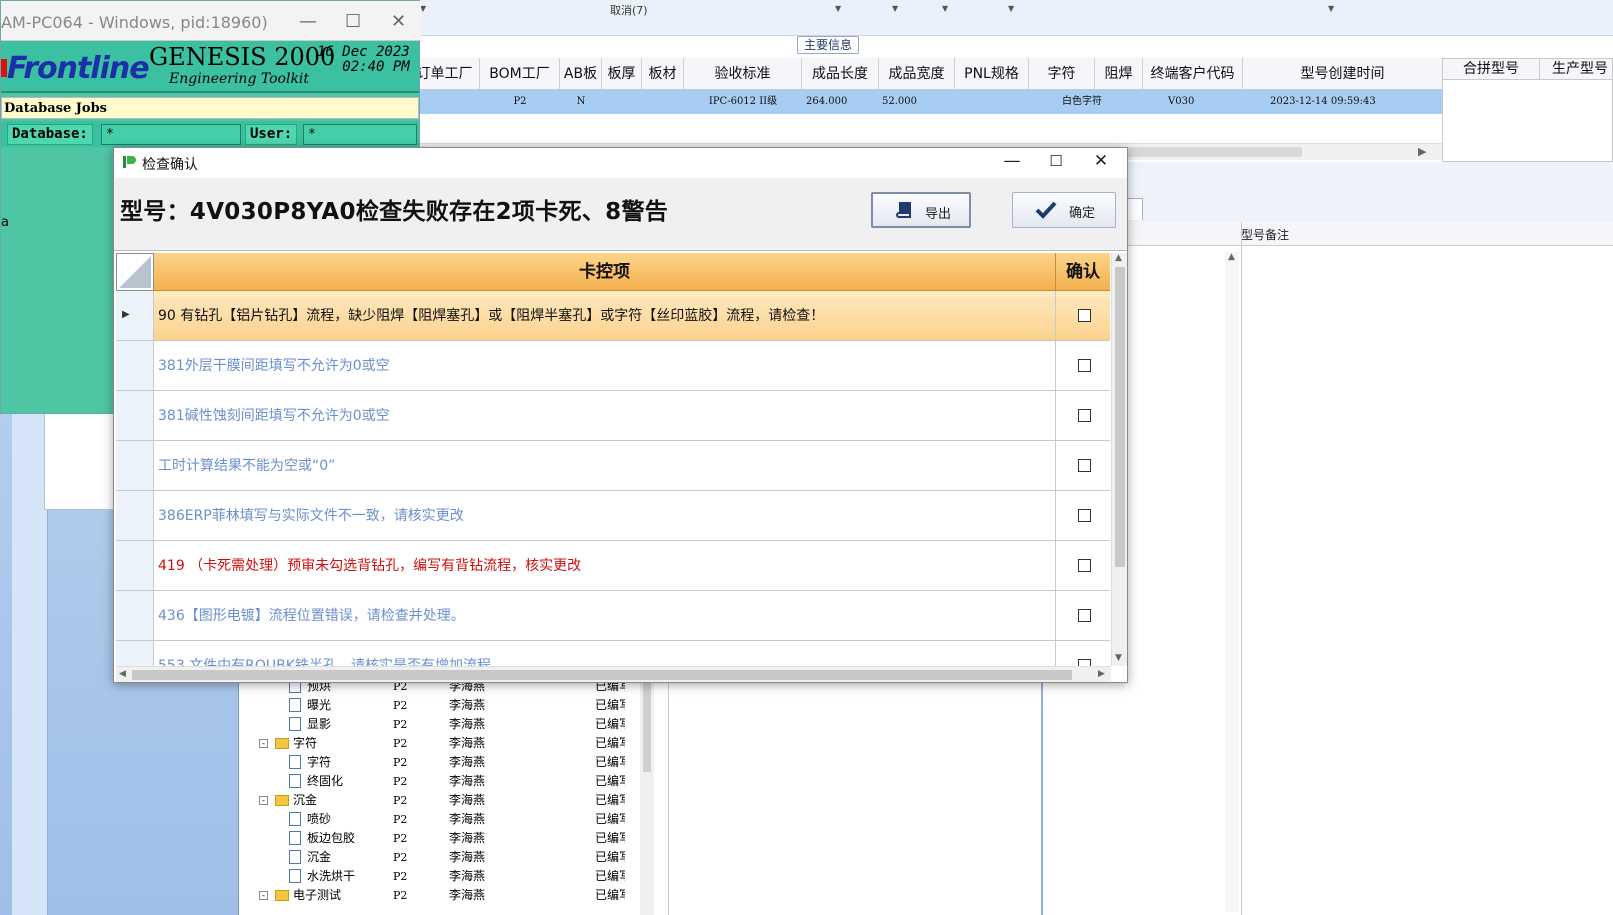  What do you see at coordinates (439, 724) in the screenshot?
I see `tree-node: 显影 P2 李海燕 已编写` at bounding box center [439, 724].